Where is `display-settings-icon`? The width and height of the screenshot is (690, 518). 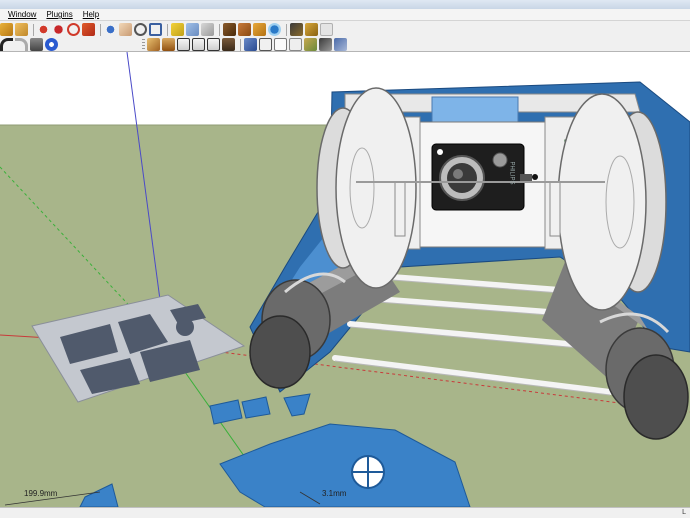 display-settings-icon is located at coordinates (340, 44).